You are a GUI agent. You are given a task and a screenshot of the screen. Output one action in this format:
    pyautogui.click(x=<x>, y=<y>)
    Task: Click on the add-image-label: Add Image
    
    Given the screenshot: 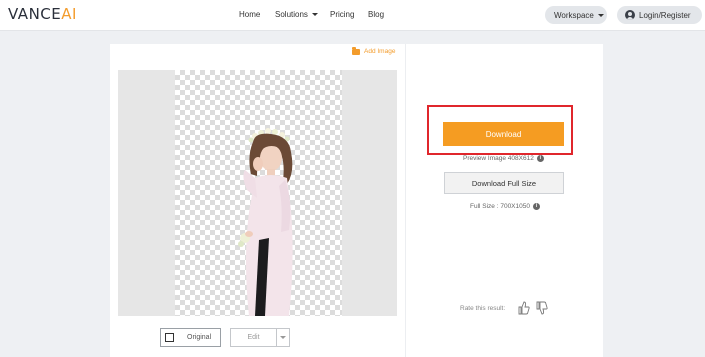 What is the action you would take?
    pyautogui.click(x=380, y=51)
    